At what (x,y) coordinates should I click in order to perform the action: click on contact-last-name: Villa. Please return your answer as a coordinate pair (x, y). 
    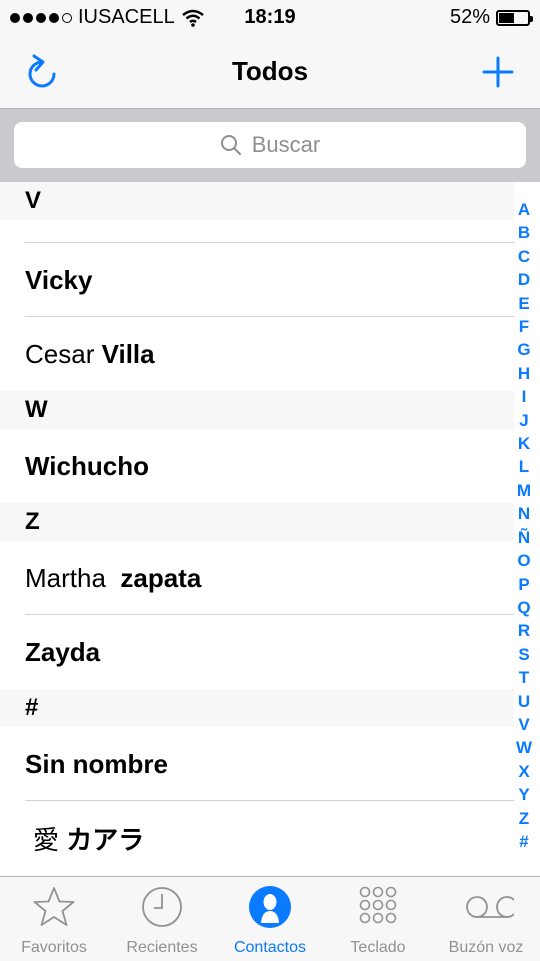
    Looking at the image, I should click on (128, 353).